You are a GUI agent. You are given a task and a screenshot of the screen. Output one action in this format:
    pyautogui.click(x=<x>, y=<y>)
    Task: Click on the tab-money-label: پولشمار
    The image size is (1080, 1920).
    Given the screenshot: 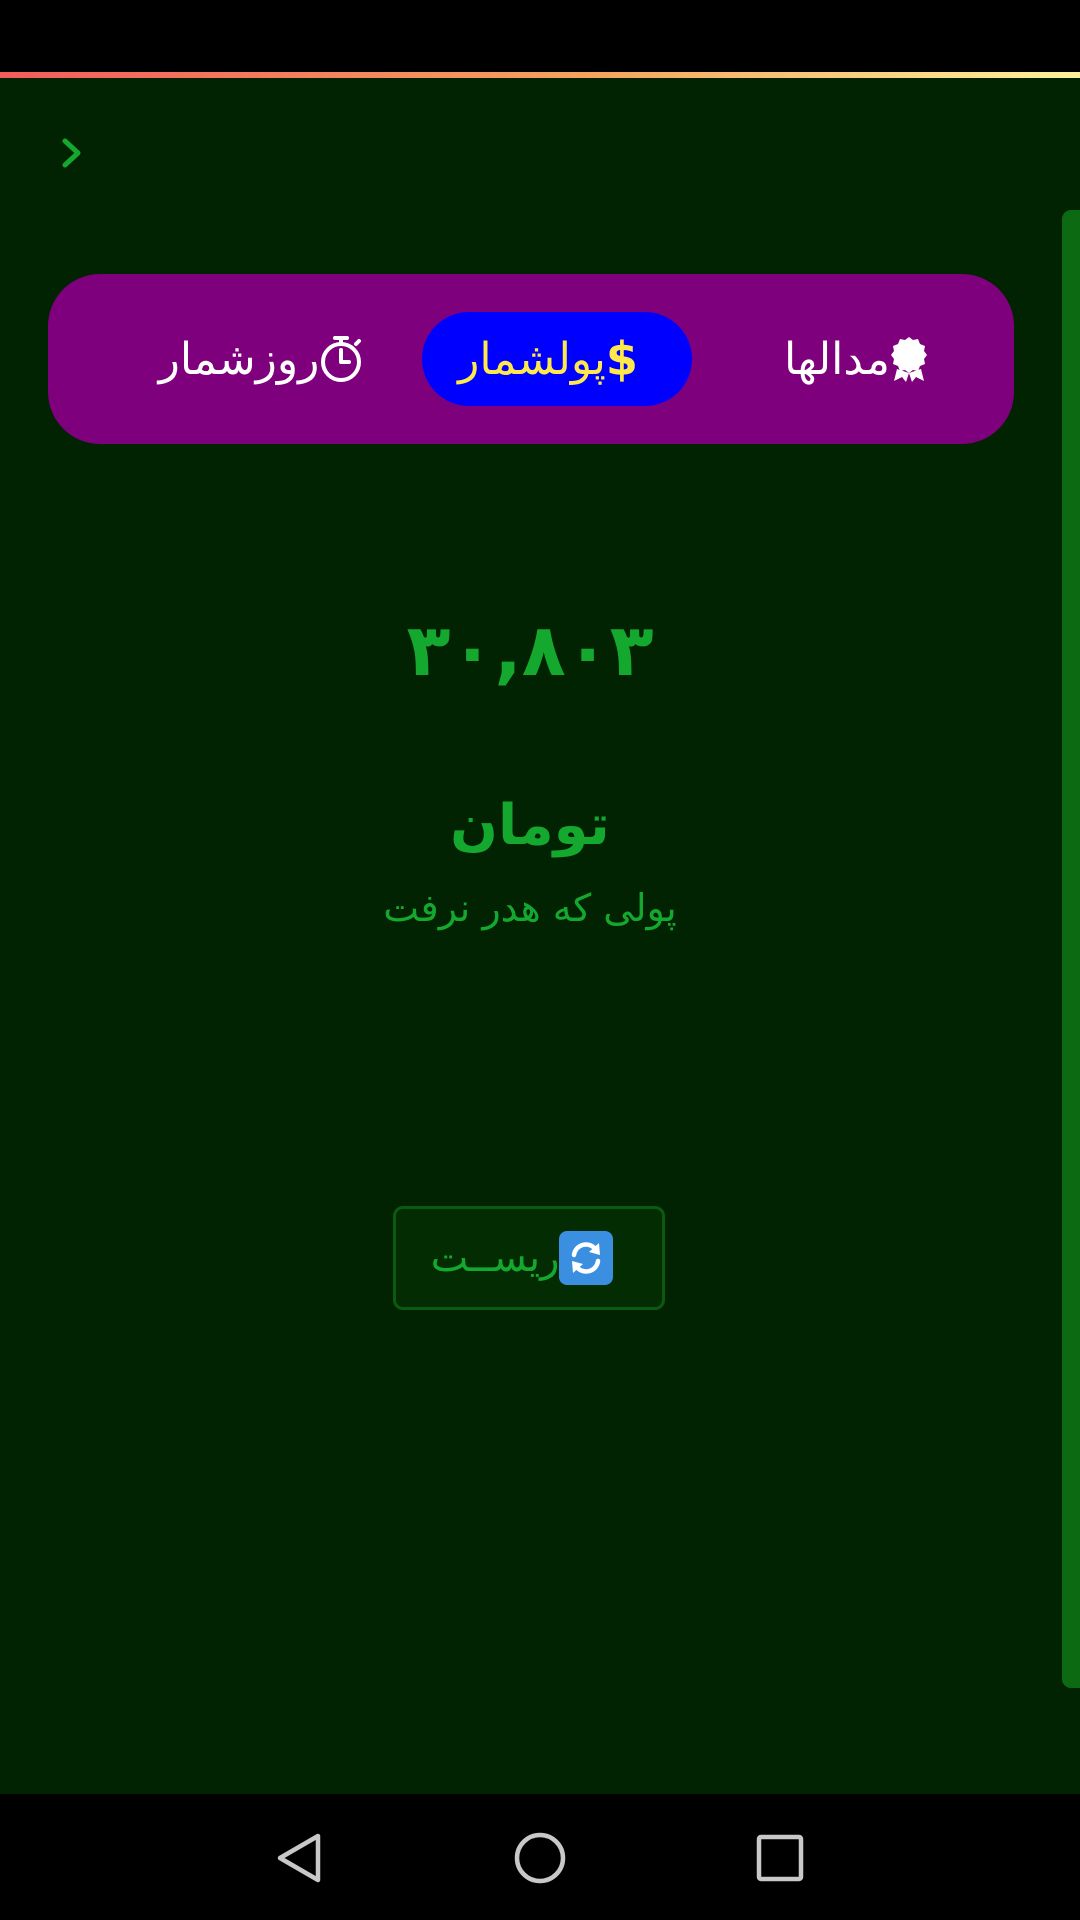 What is the action you would take?
    pyautogui.click(x=532, y=359)
    